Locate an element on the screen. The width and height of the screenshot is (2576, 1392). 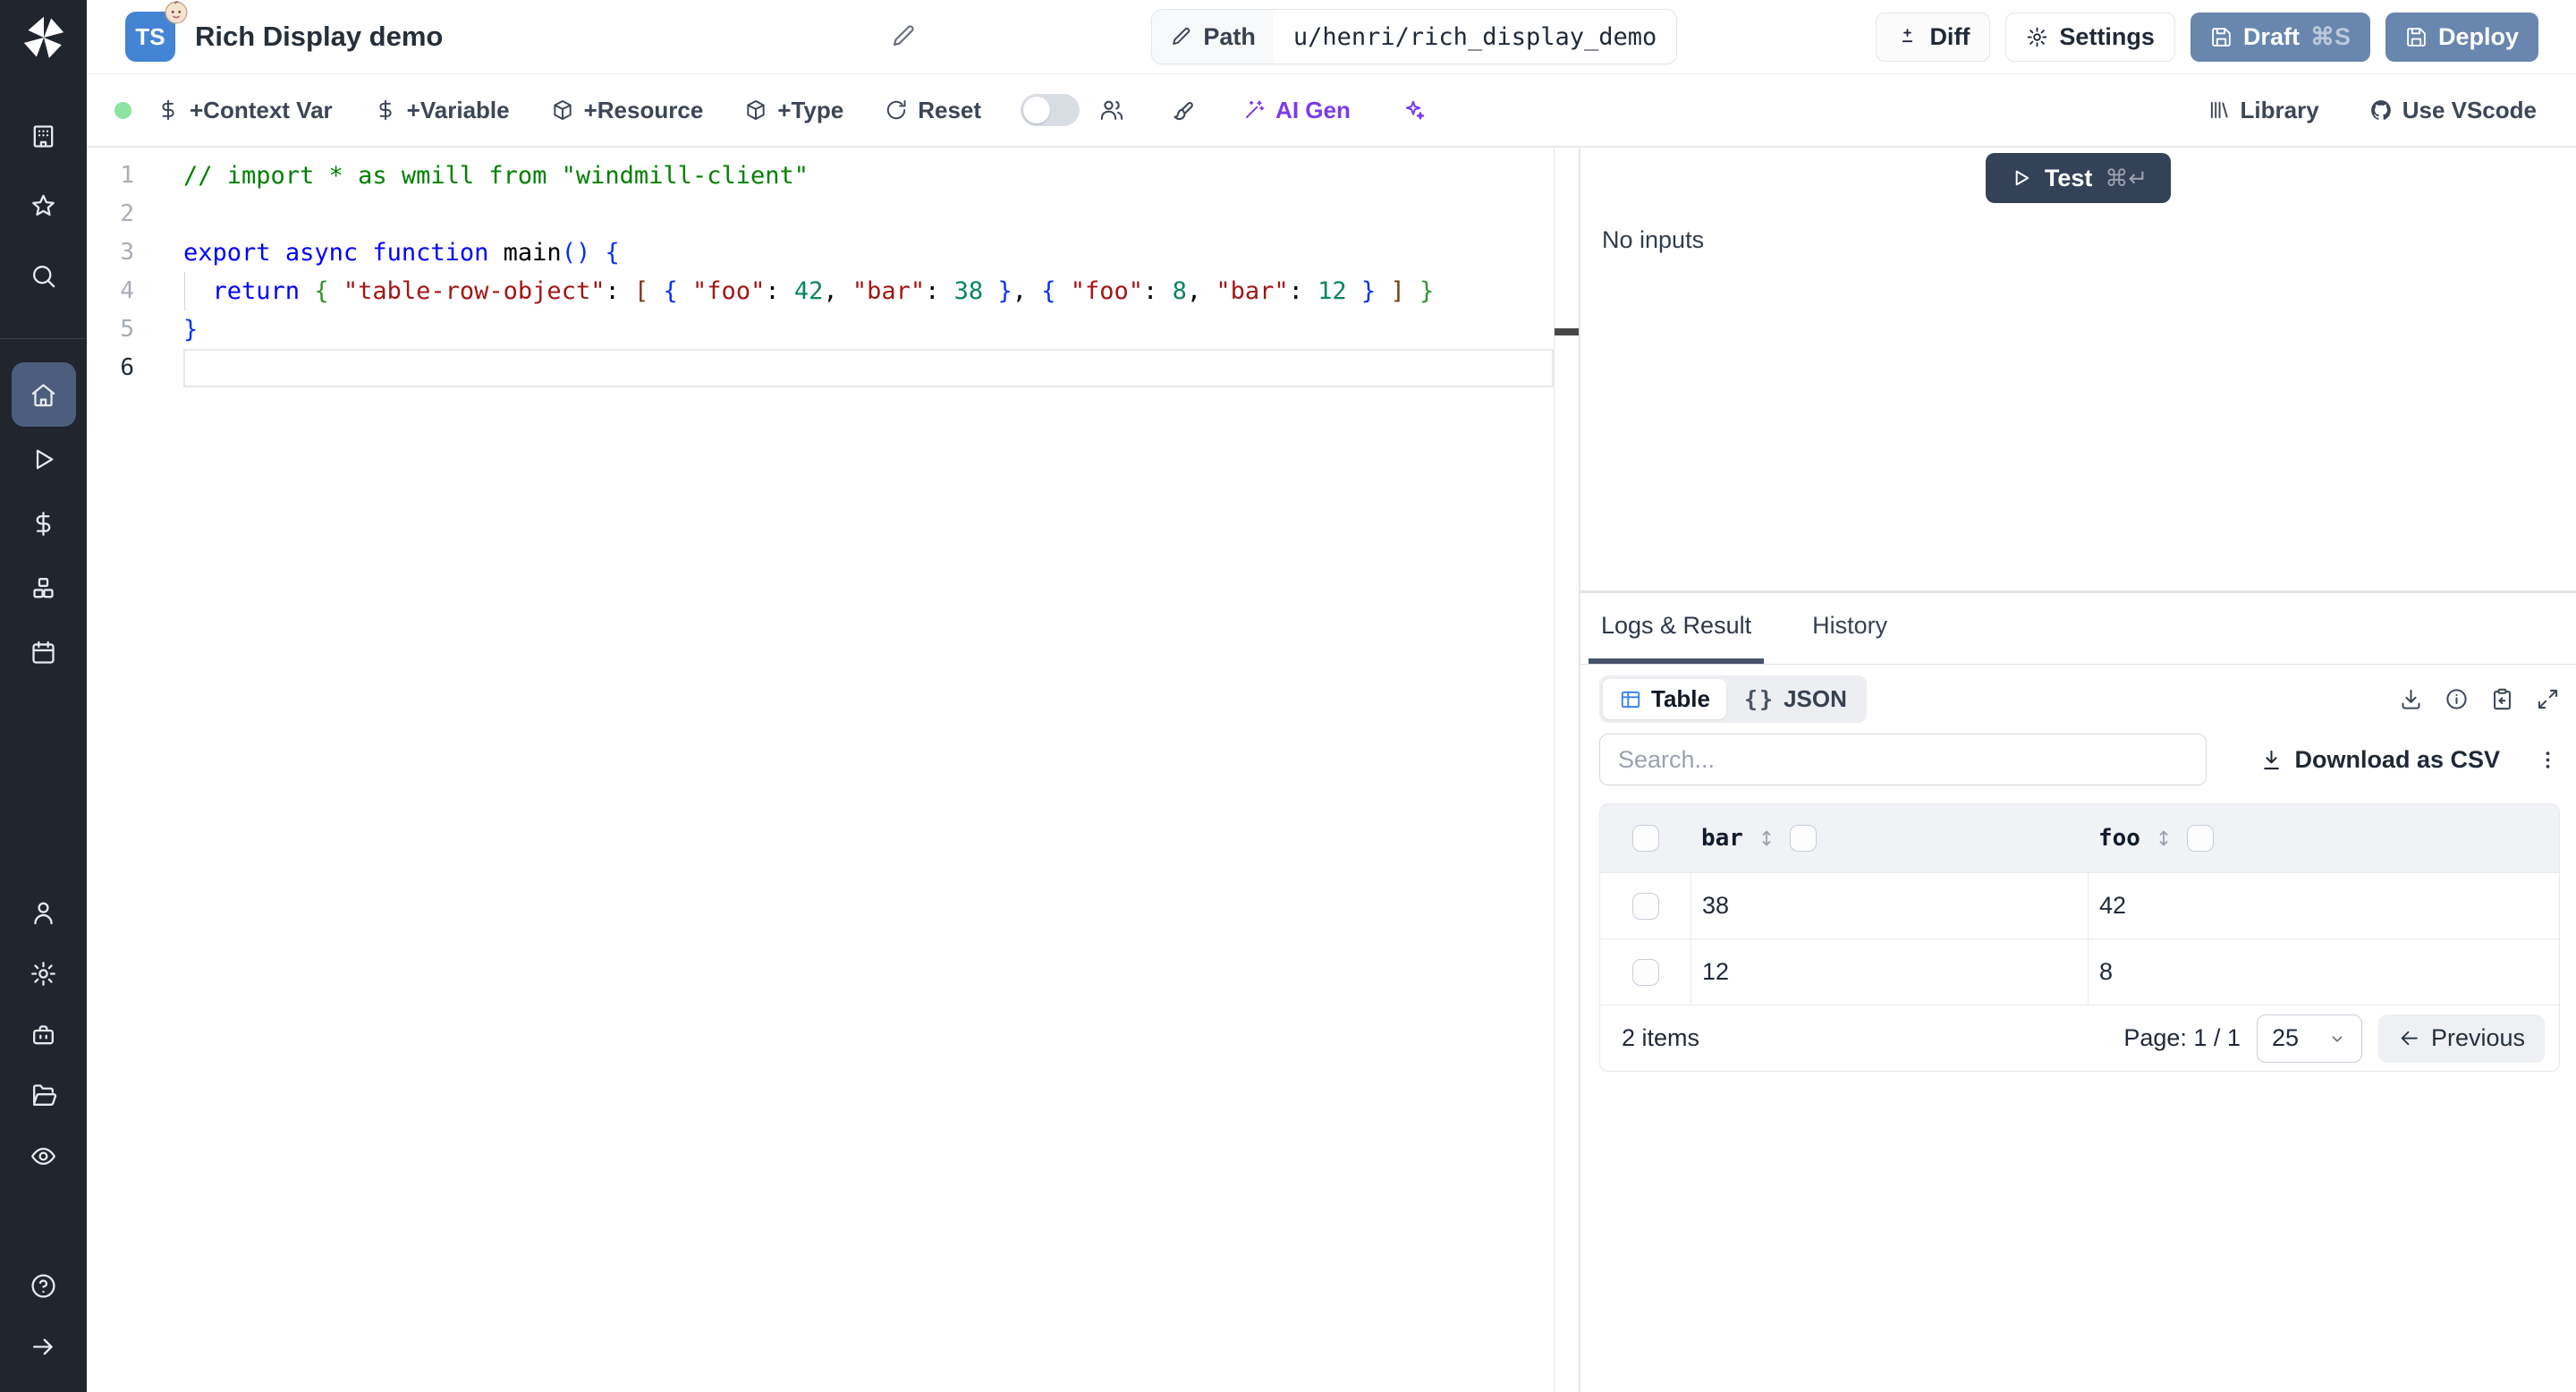
draft-button: Draft ⌘S is located at coordinates (2280, 37).